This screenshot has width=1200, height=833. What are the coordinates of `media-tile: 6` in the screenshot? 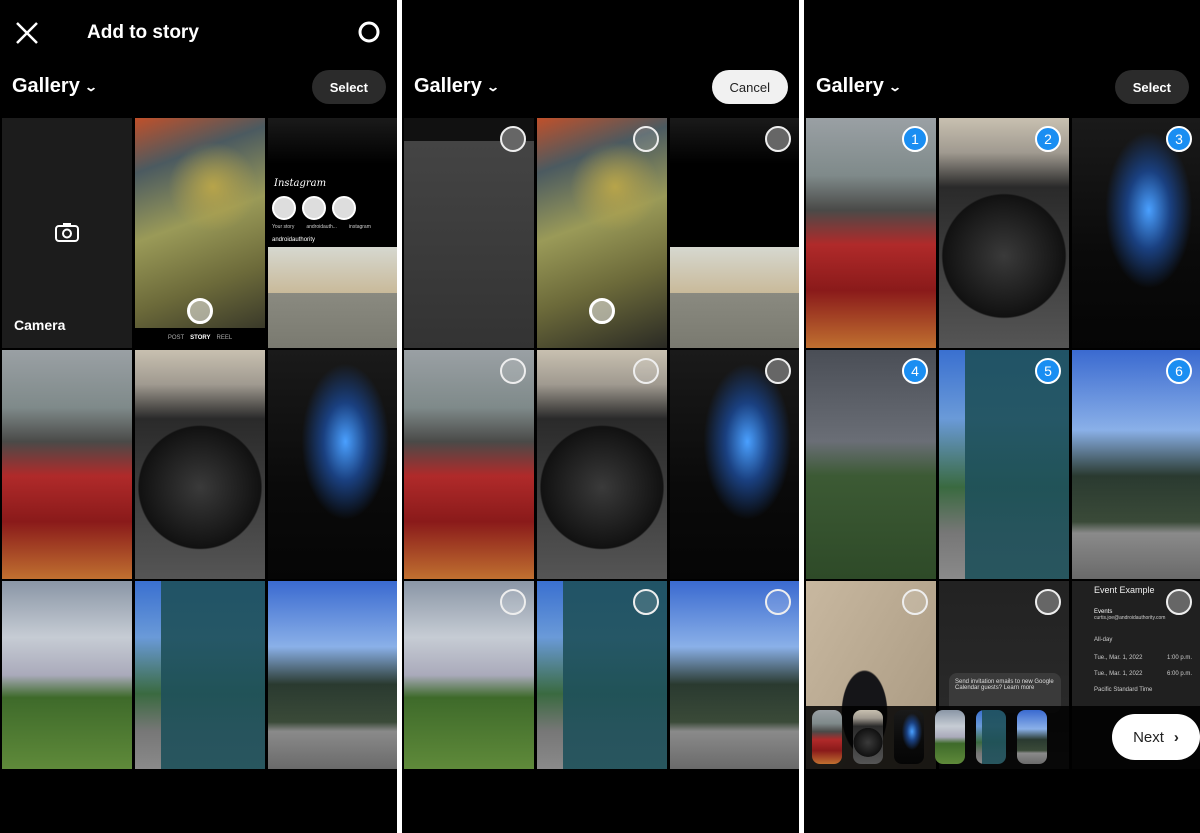 It's located at (1136, 464).